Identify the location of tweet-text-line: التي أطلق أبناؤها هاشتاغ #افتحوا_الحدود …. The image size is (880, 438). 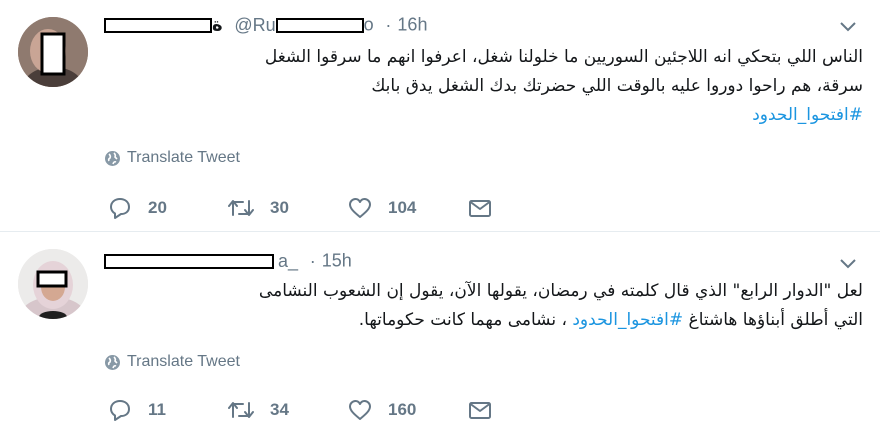
(486, 320).